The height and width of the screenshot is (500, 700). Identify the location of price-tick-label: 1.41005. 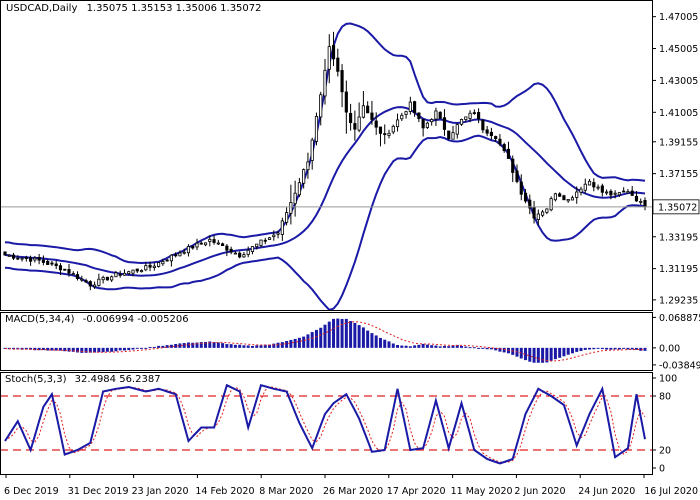
(678, 113).